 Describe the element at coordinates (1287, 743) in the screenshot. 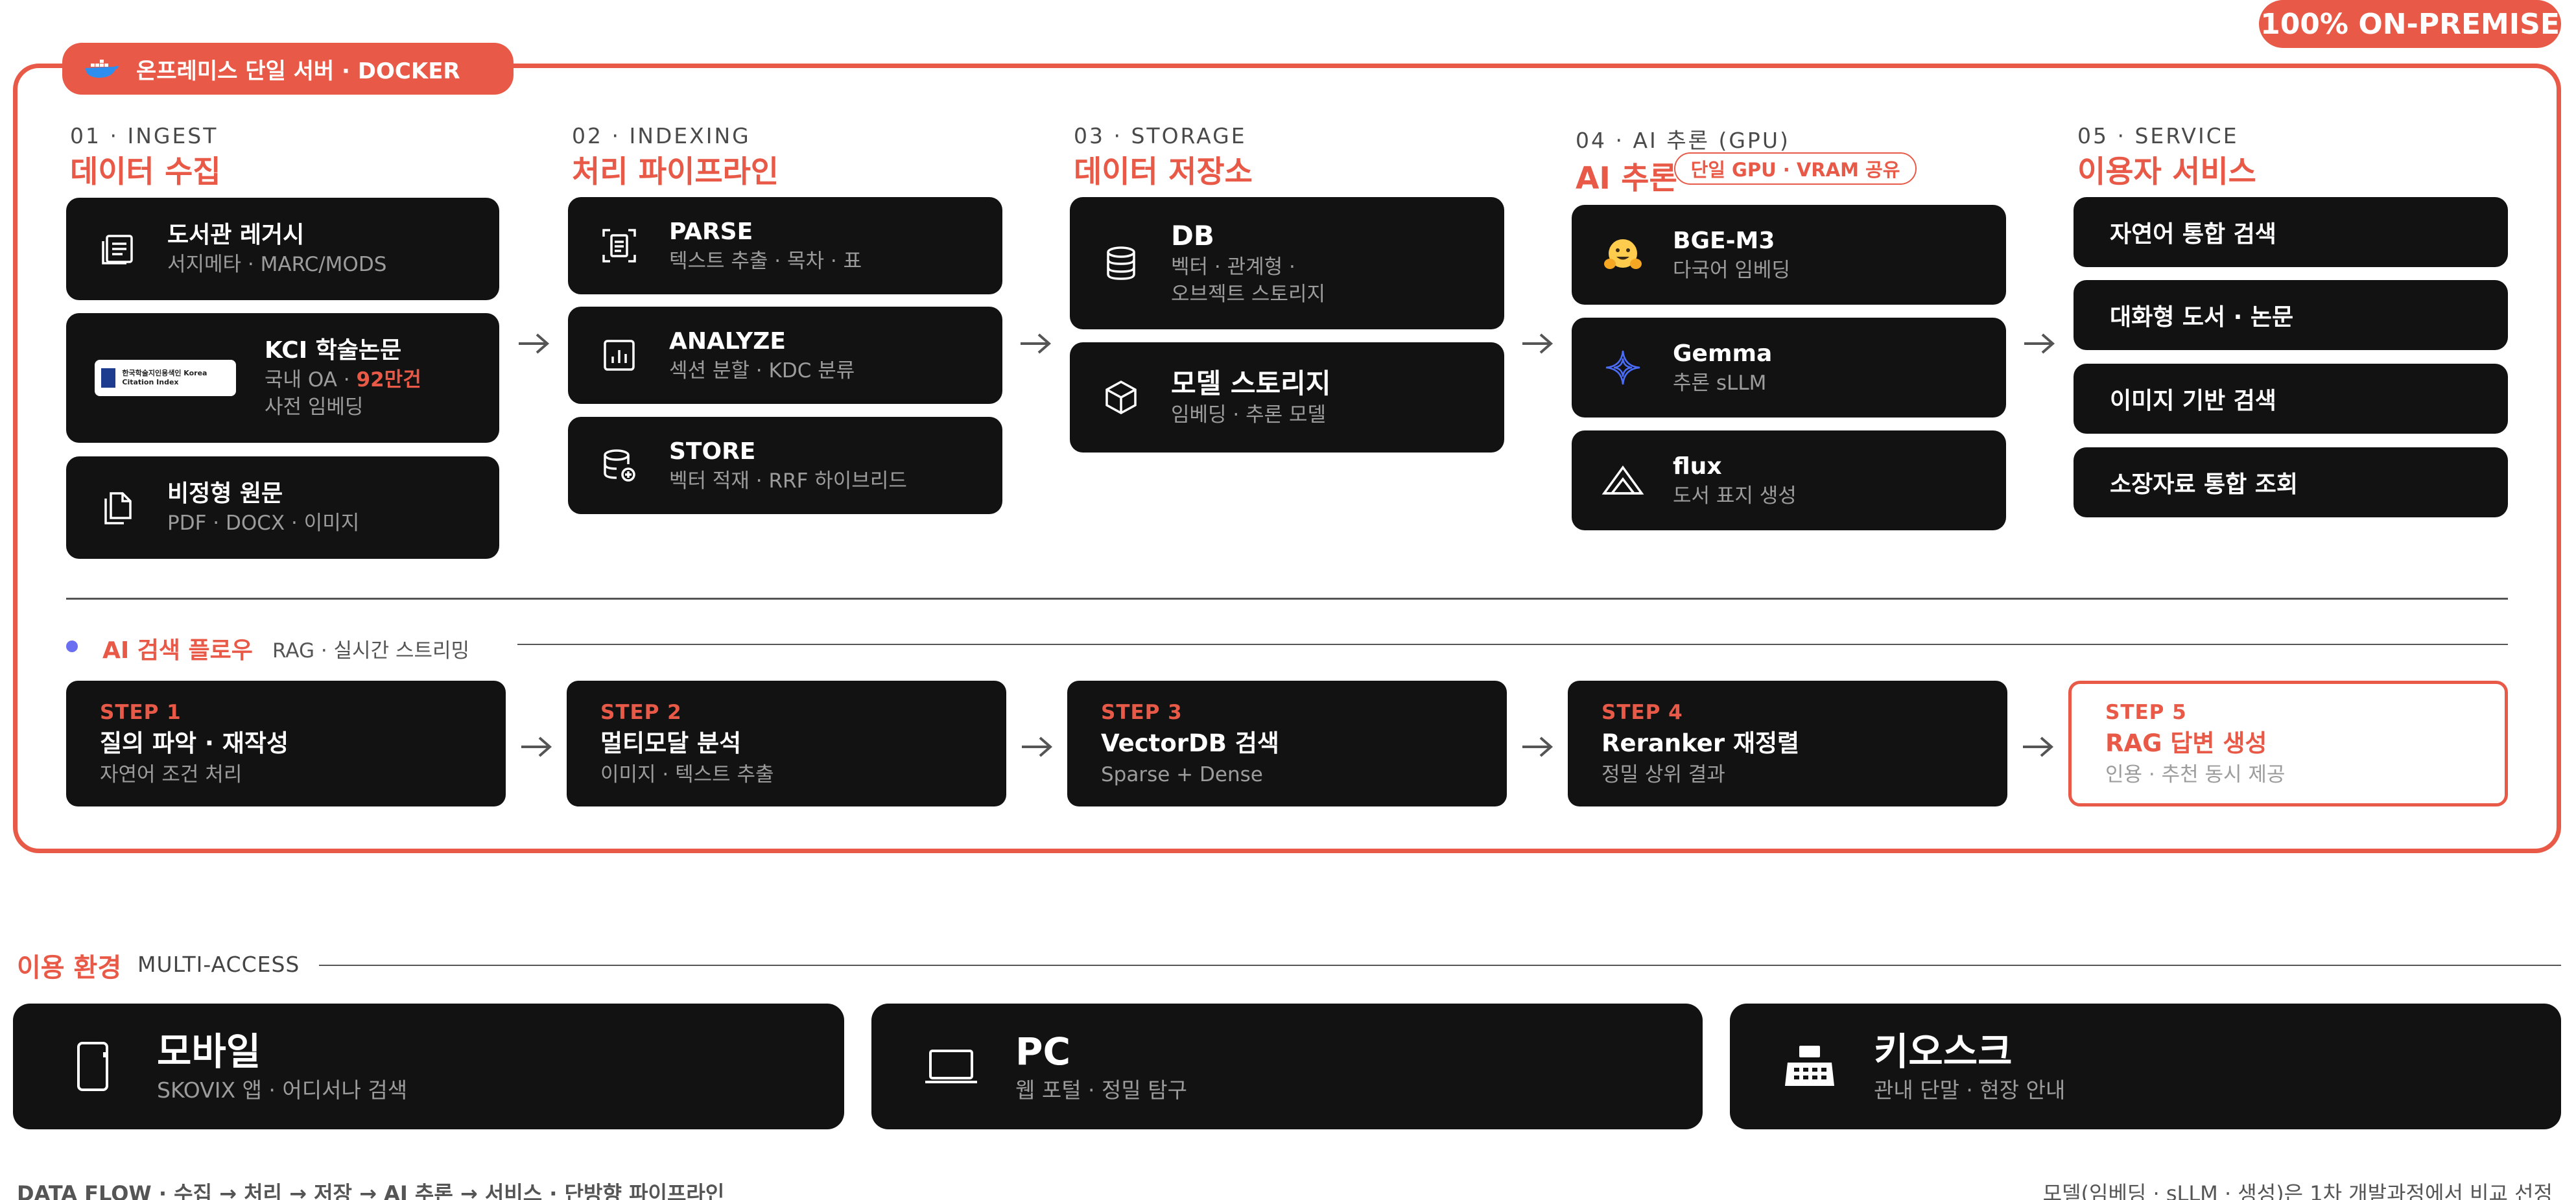

I see `flow-step-3: STEP 3 VectorDB 검색 Sparse + Dense` at that location.